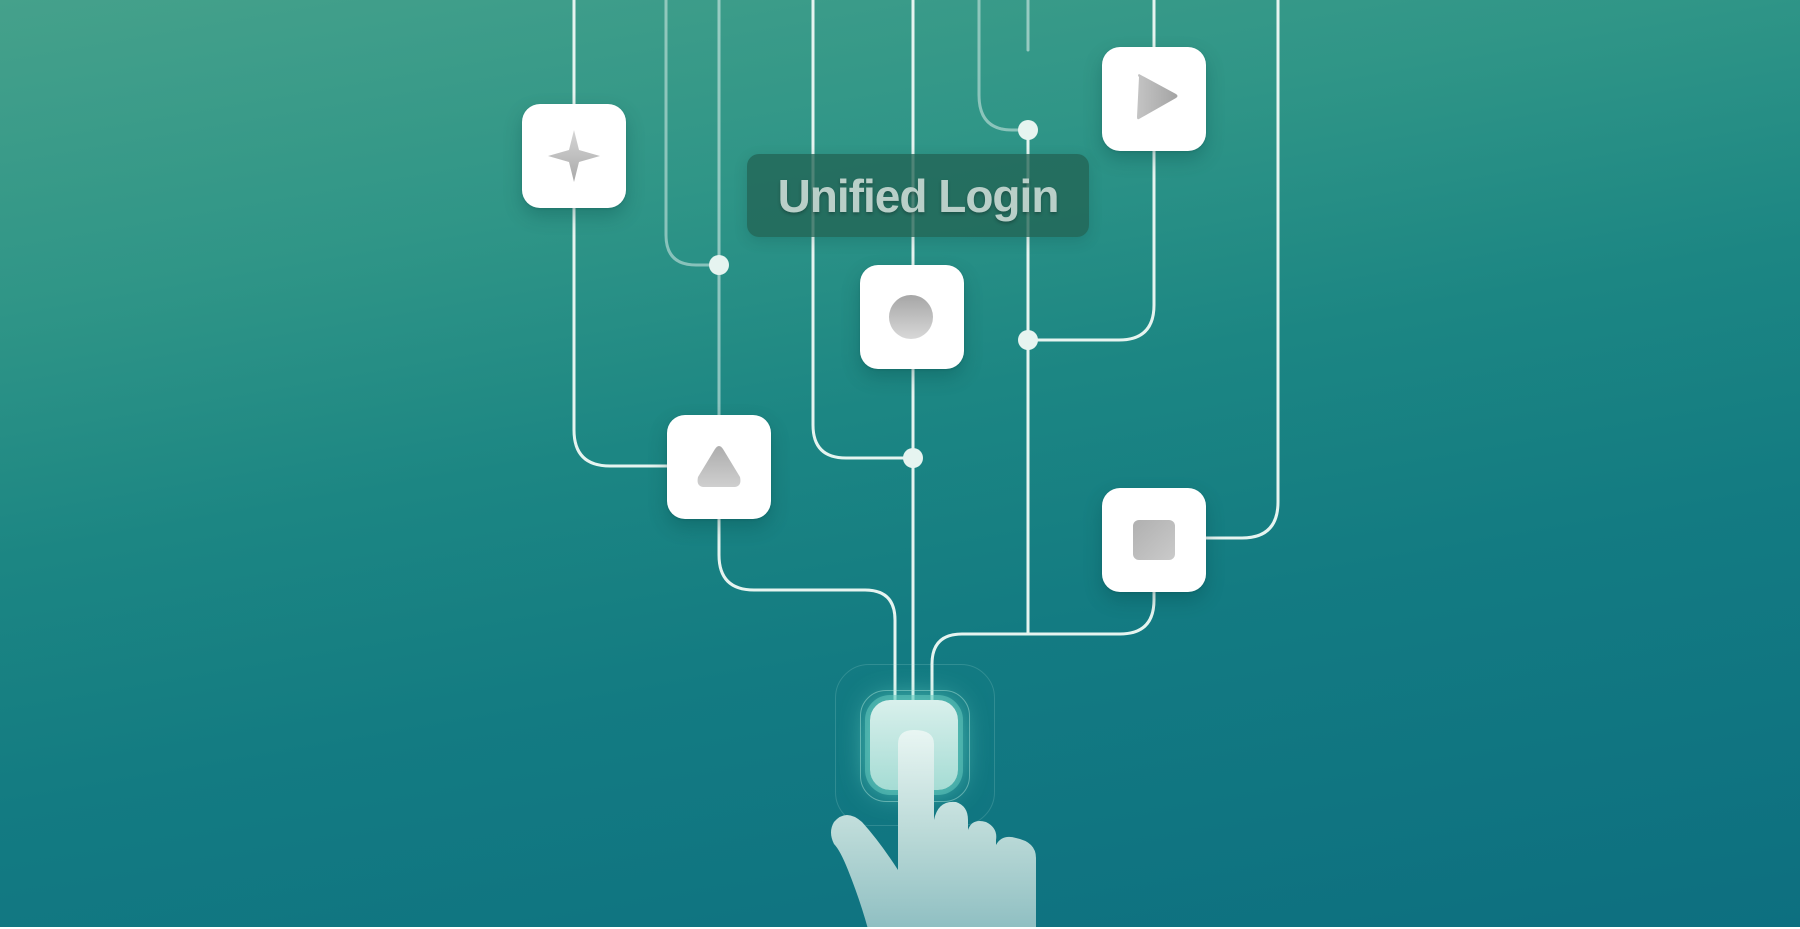 Image resolution: width=1800 pixels, height=929 pixels. I want to click on circle-tile, so click(912, 317).